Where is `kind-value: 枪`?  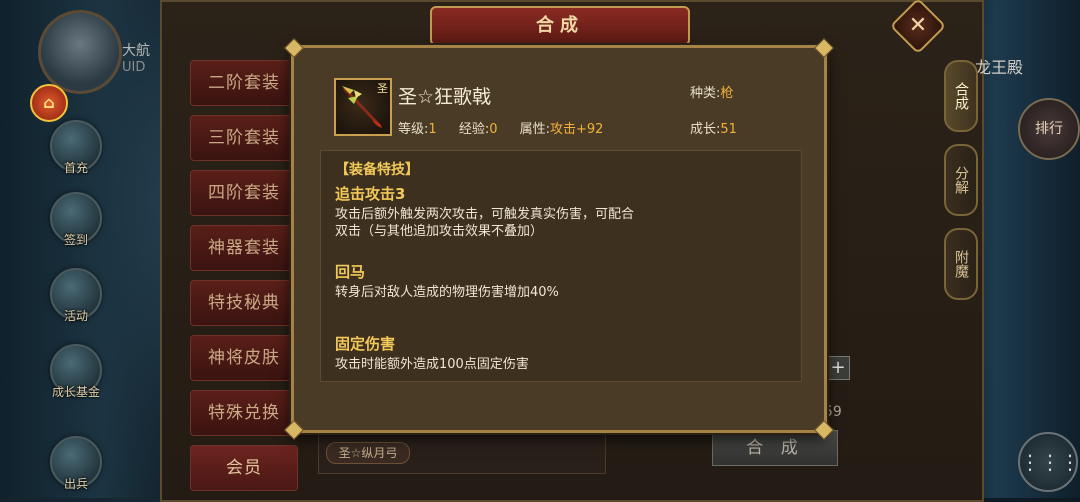
kind-value: 枪 is located at coordinates (727, 93).